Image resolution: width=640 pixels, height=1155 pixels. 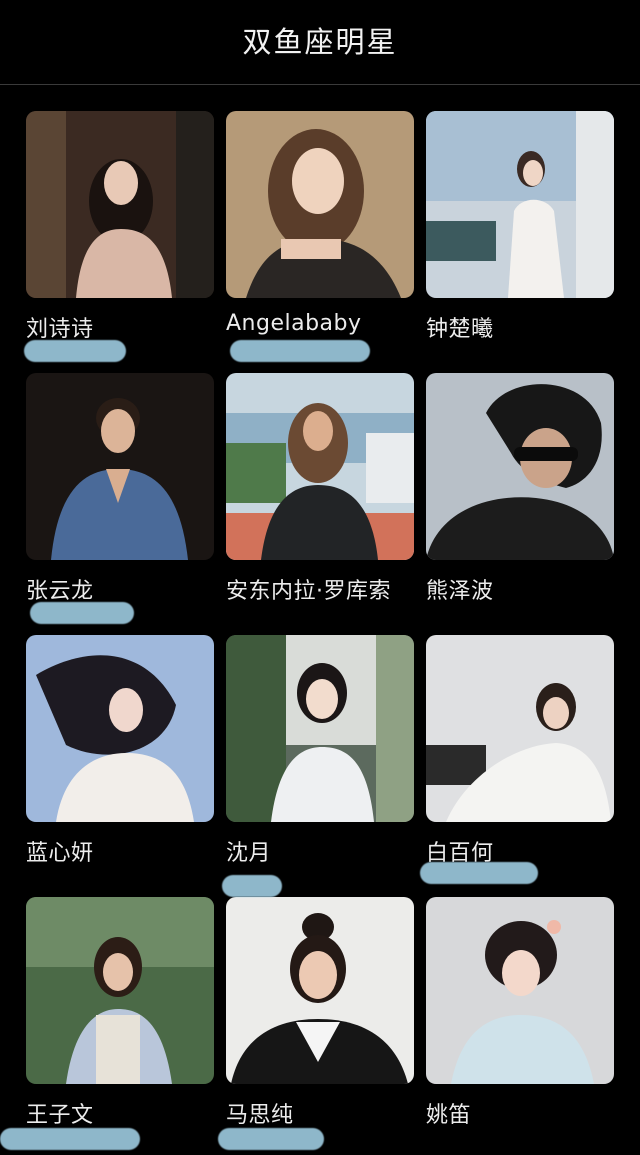 What do you see at coordinates (249, 853) in the screenshot?
I see `star-name: 沈月` at bounding box center [249, 853].